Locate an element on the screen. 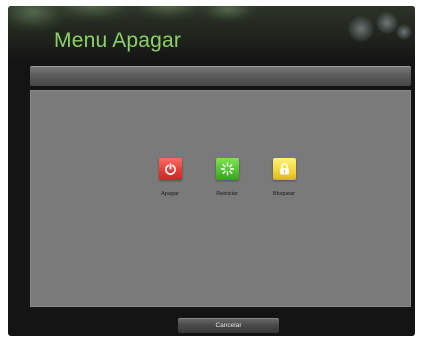 The image size is (422, 340). restart-icon is located at coordinates (227, 169).